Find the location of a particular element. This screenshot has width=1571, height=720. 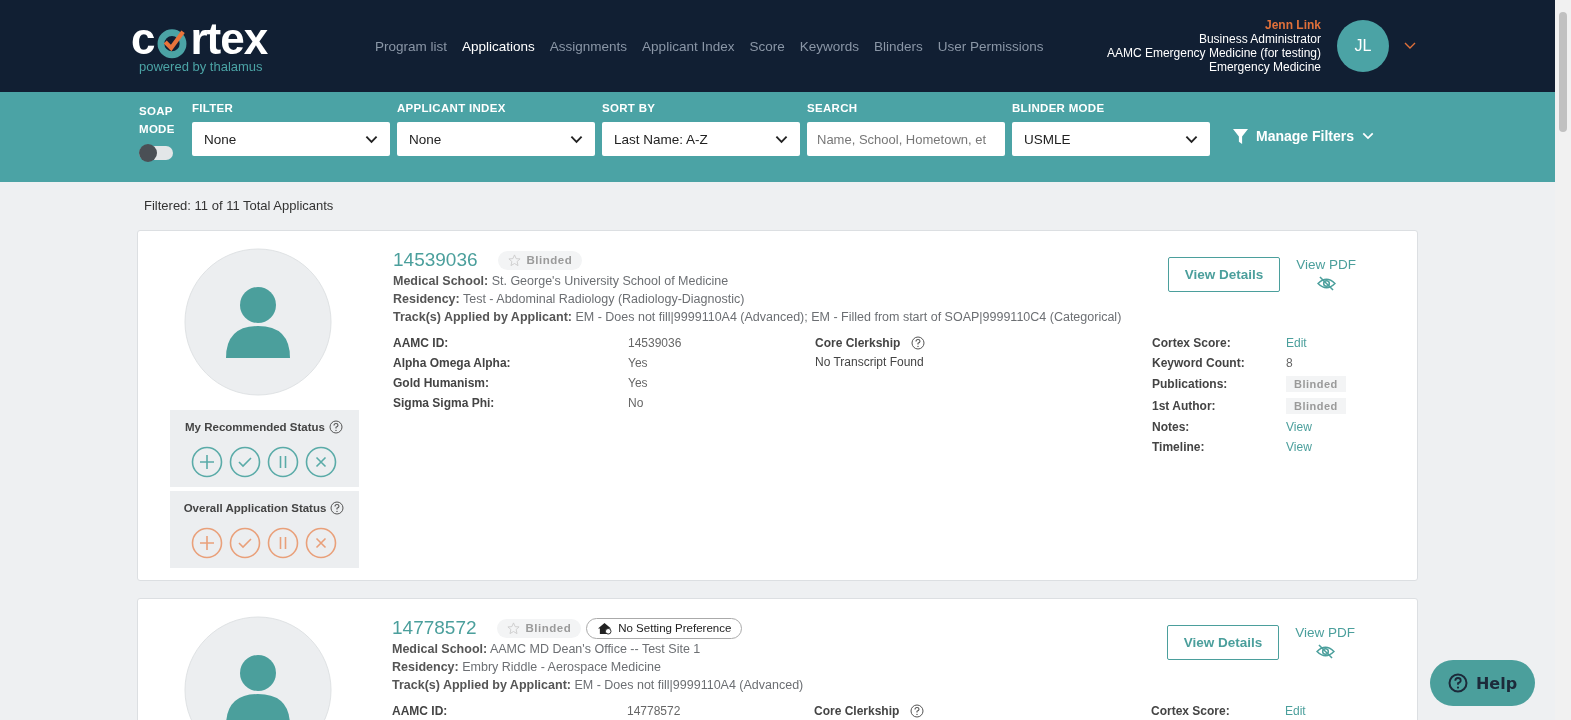

applicant-info-line: Residency: Embry Riddle - Aerospace Medicine is located at coordinates (527, 667).